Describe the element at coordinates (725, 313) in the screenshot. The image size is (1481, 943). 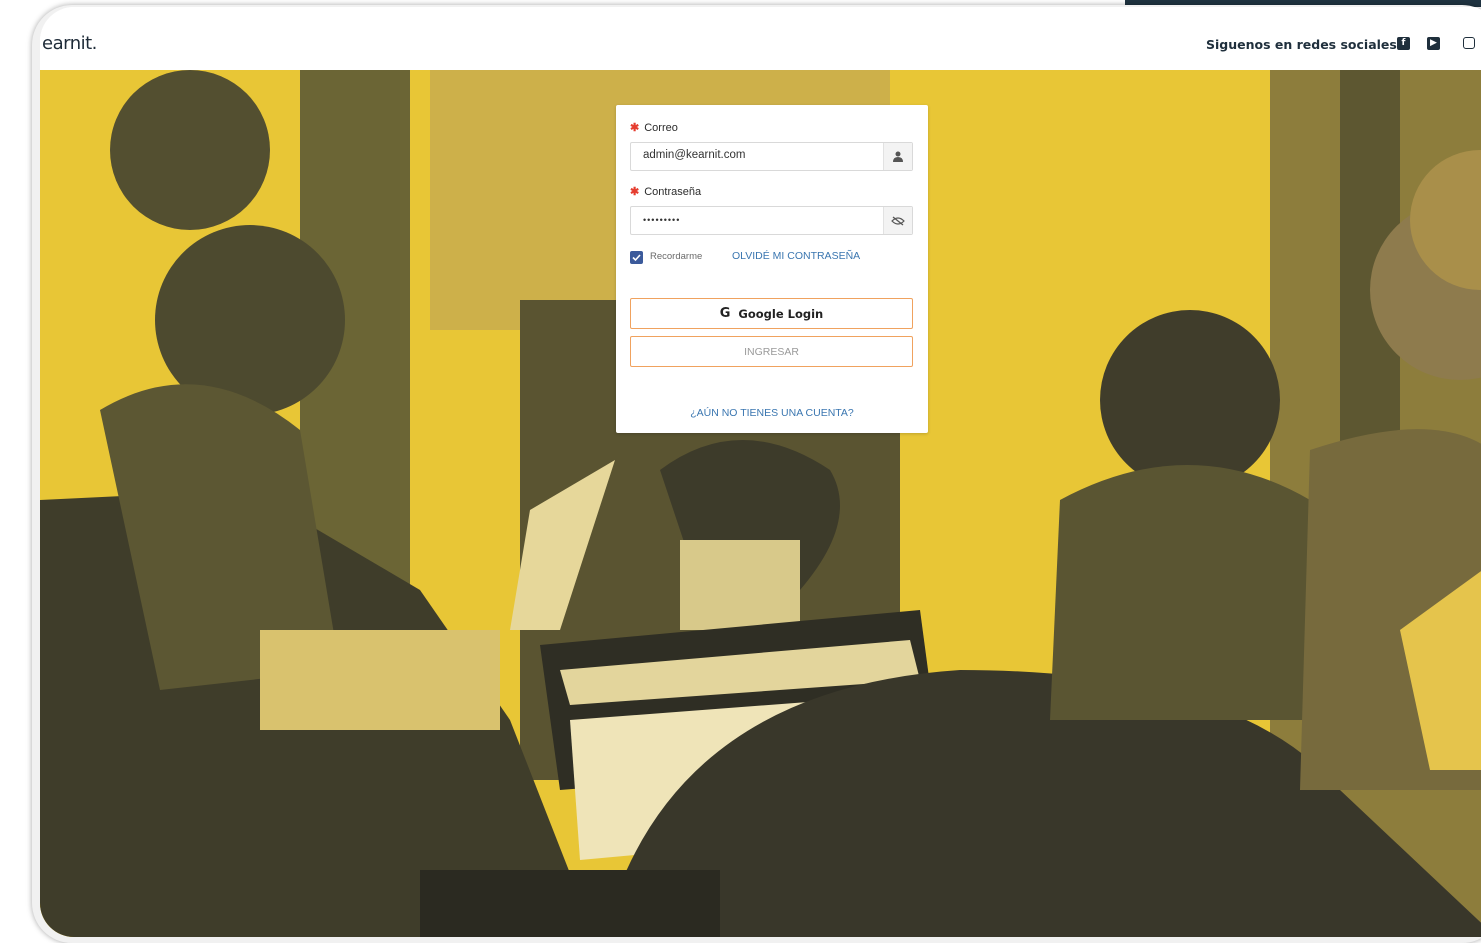
I see `google-icon: G` at that location.